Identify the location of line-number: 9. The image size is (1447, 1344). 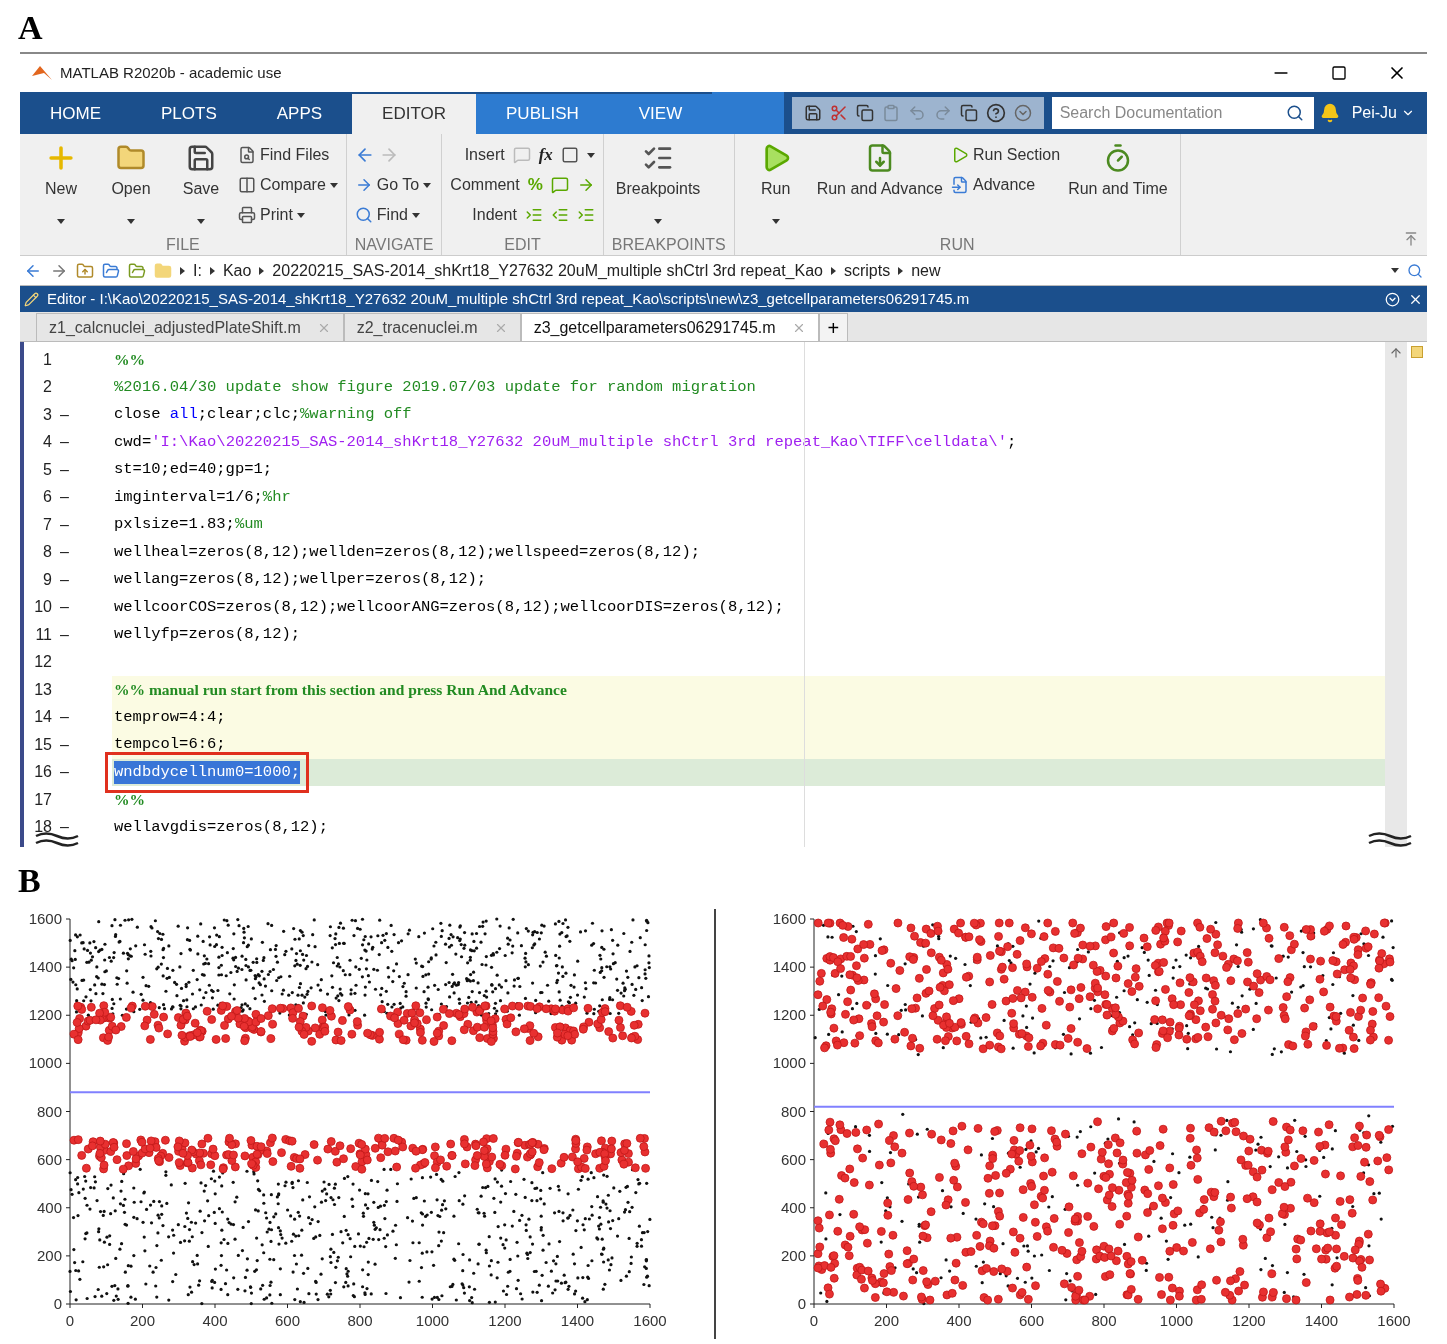
(47, 579).